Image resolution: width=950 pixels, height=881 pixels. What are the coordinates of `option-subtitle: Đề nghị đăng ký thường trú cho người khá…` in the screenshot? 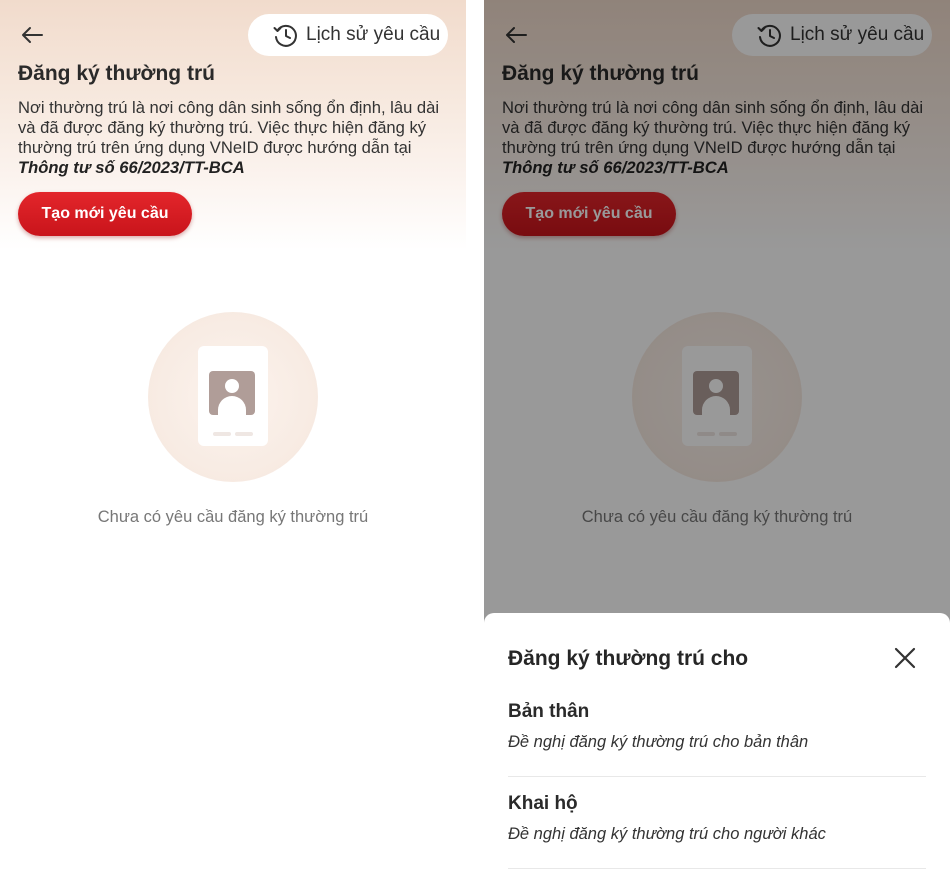 It's located at (667, 834).